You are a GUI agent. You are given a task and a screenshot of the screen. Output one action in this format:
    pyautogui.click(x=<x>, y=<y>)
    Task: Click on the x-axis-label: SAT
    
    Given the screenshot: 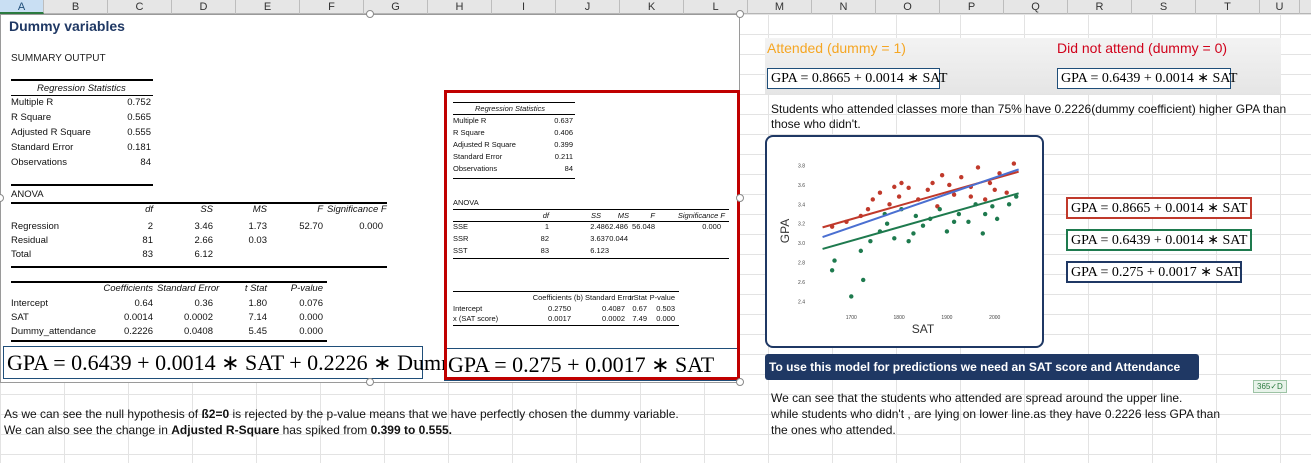 What is the action you would take?
    pyautogui.click(x=923, y=329)
    